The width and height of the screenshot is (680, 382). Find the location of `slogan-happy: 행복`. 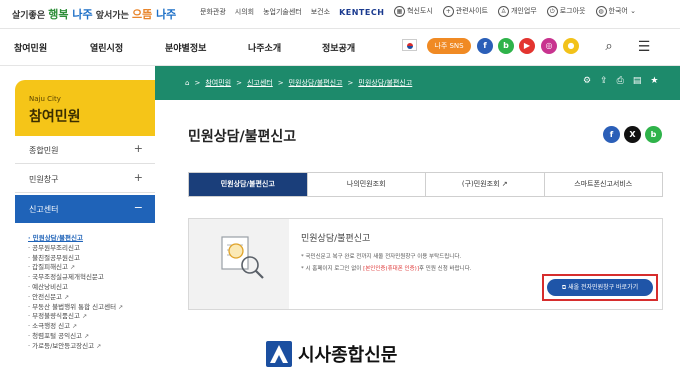

slogan-happy: 행복 is located at coordinates (58, 14).